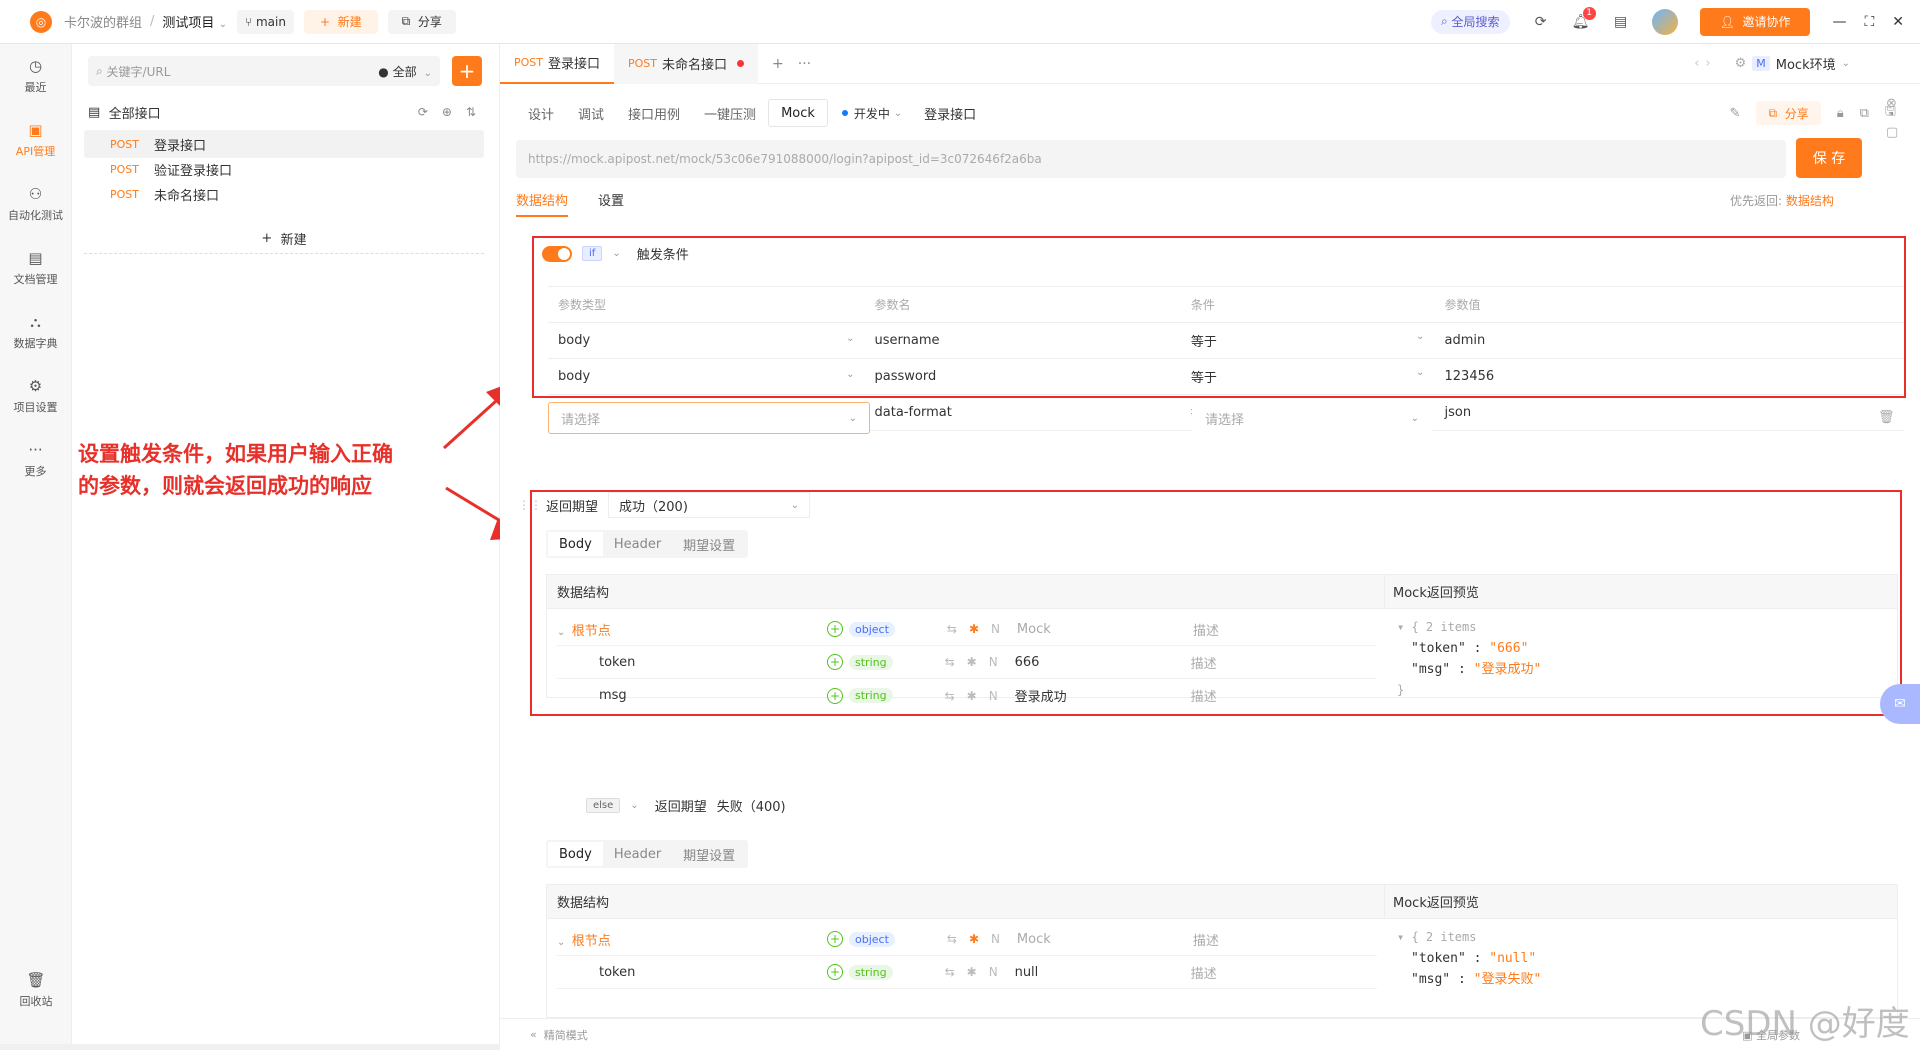 This screenshot has width=1920, height=1050. I want to click on global-search-button: ⌕ 全局搜索, so click(1470, 21).